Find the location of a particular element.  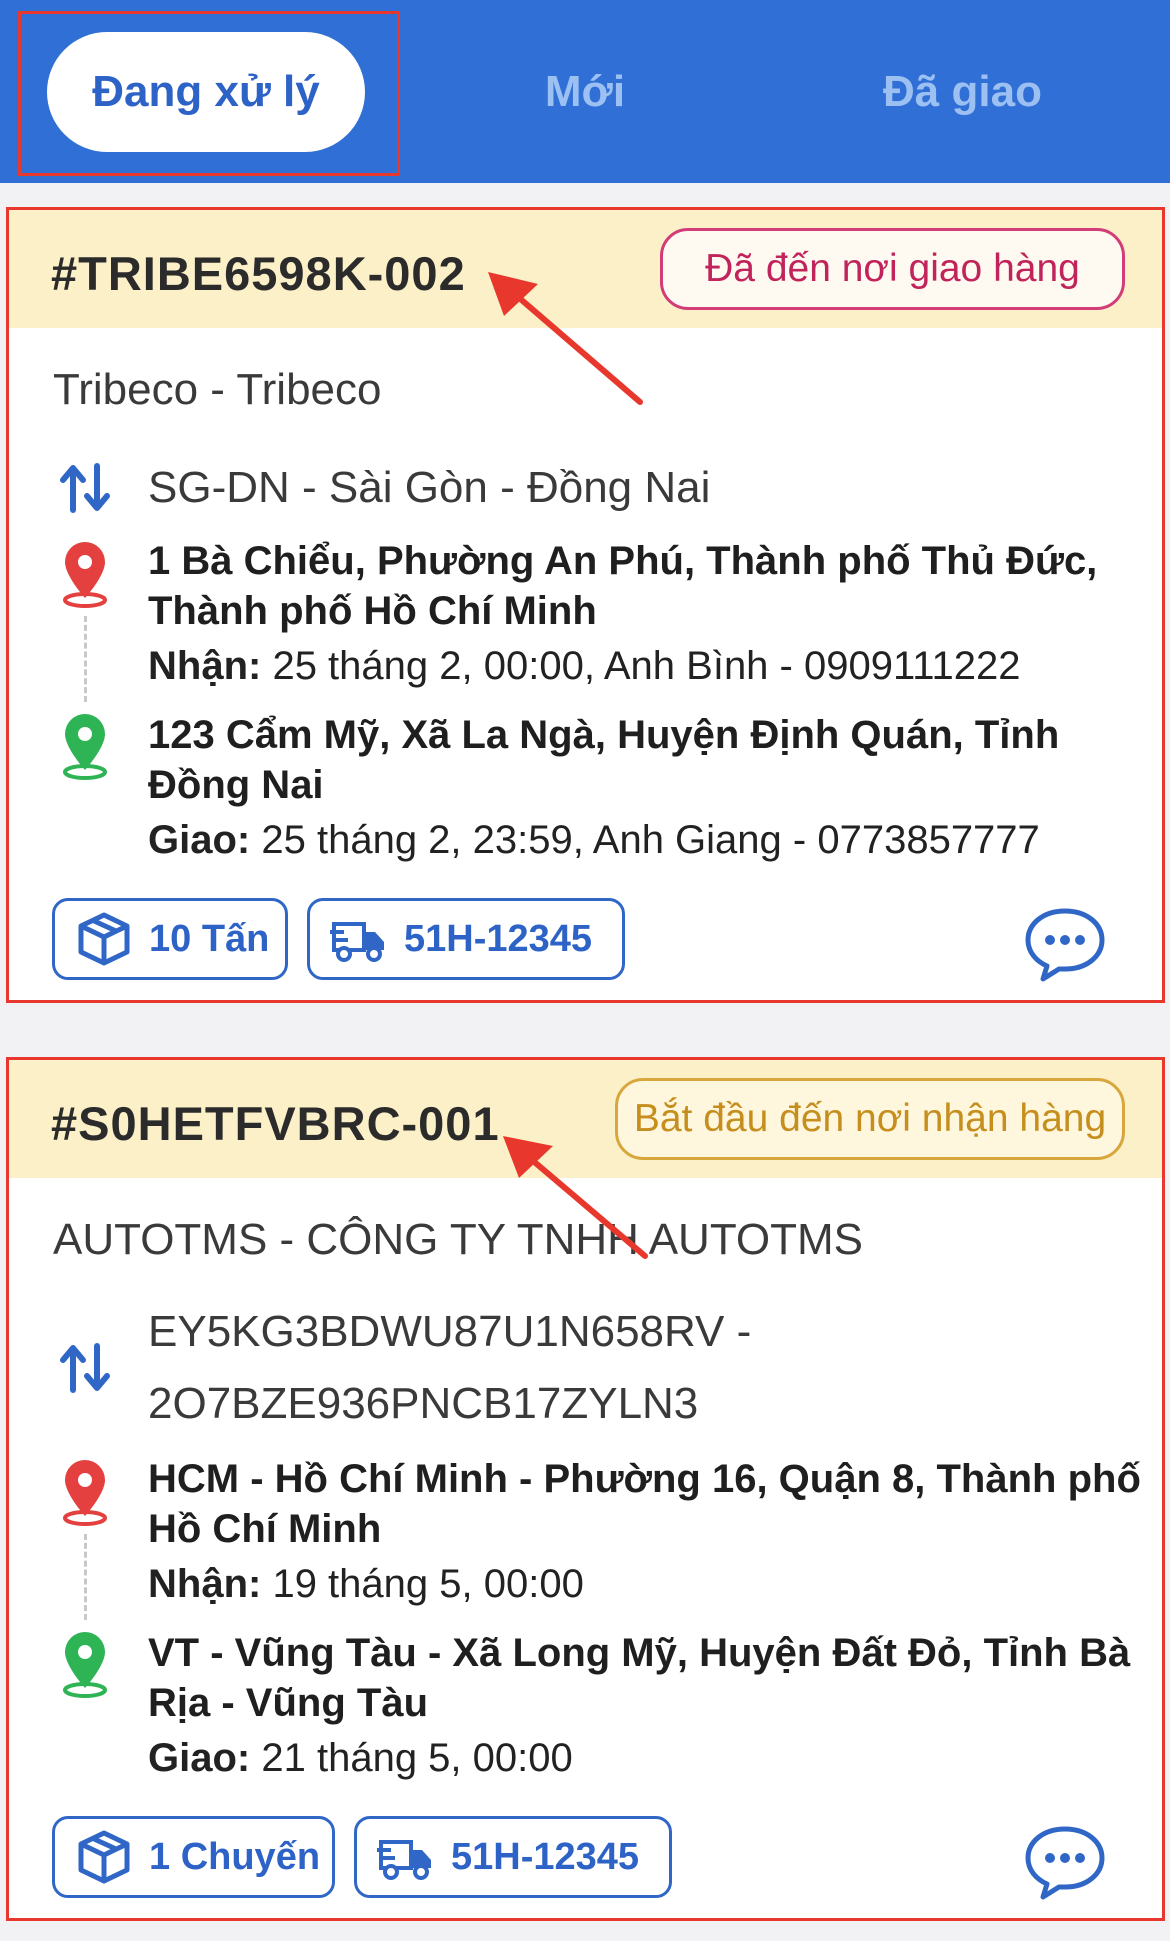

status-tab-bar: Đang xử lý Mới Đã giao is located at coordinates (585, 91).